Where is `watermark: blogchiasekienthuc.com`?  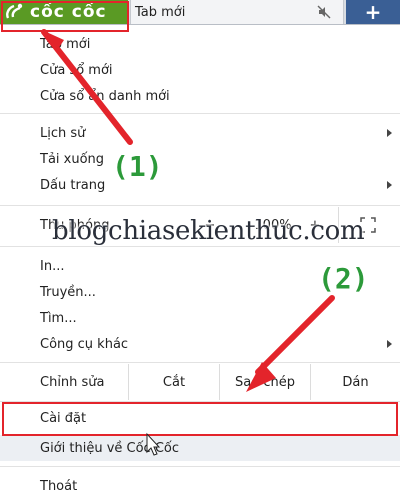
watermark: blogchiasekienthuc.com is located at coordinates (208, 231).